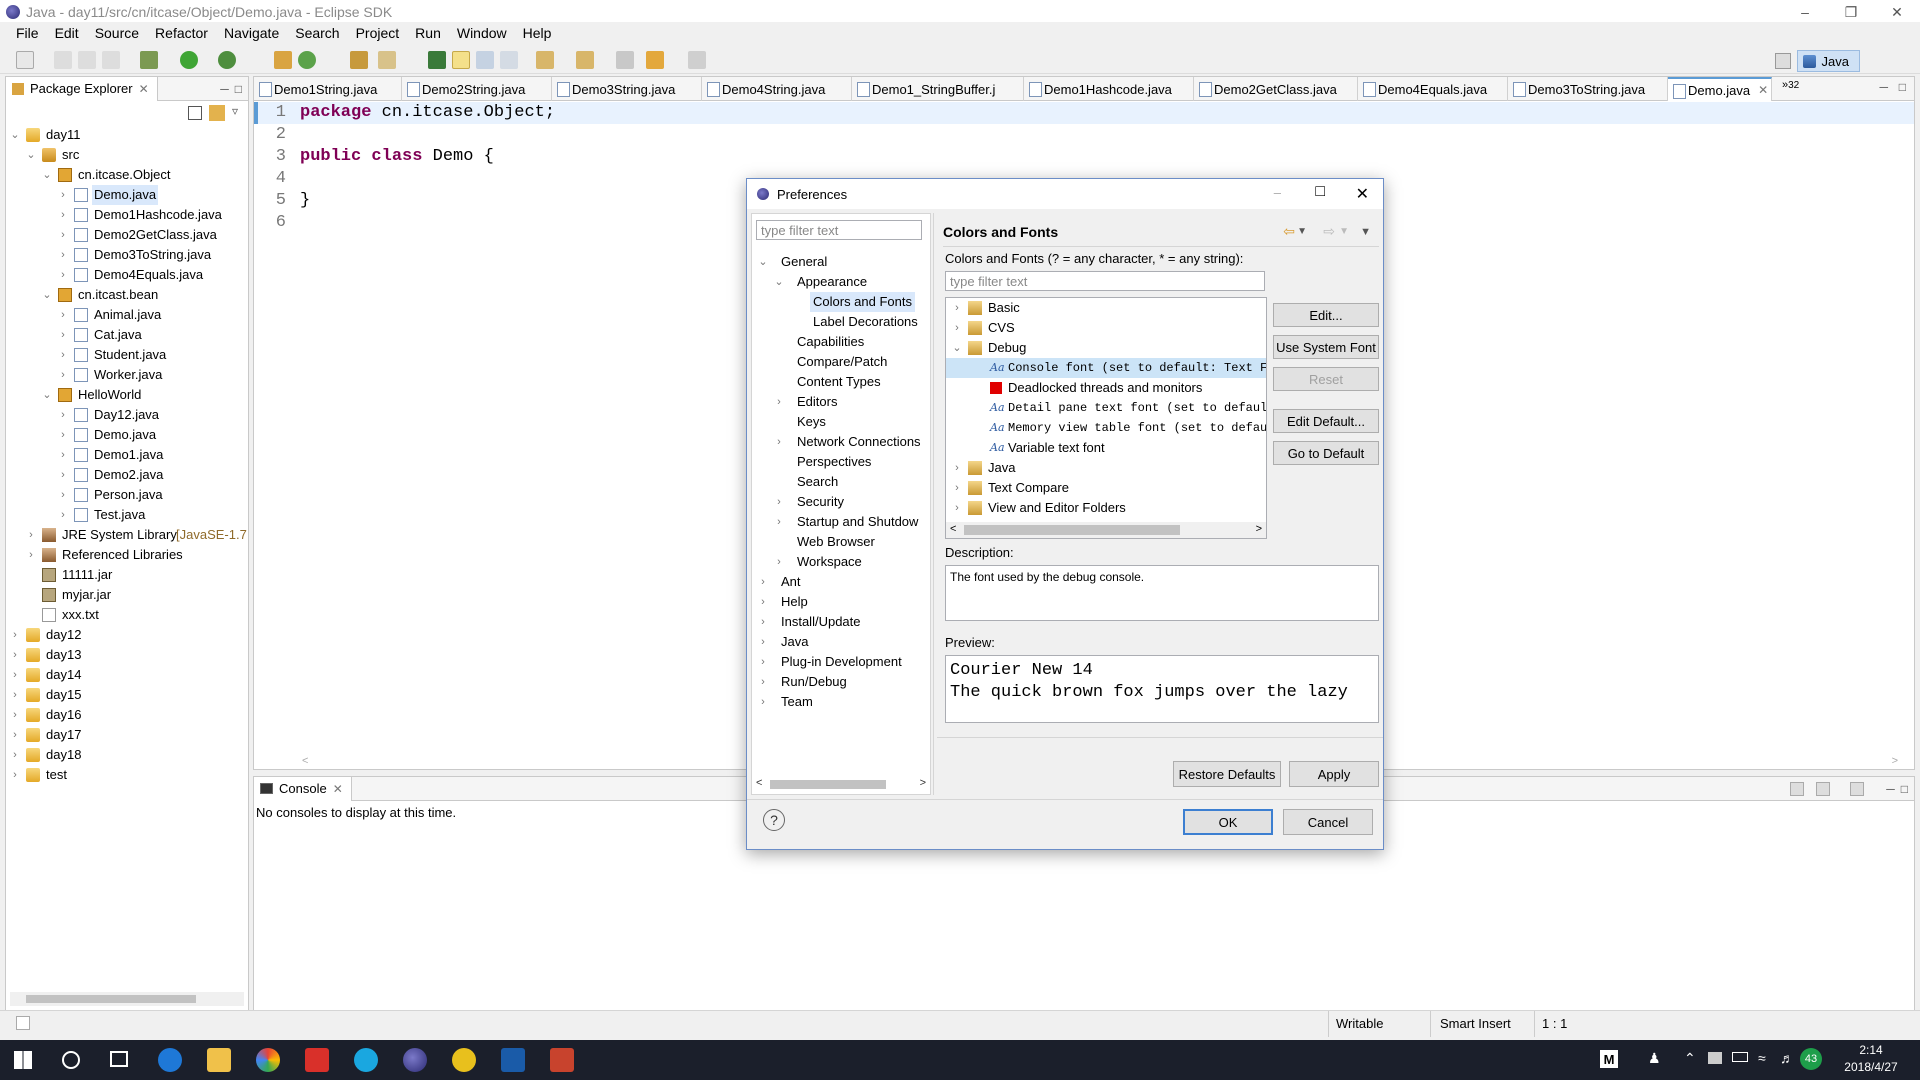 The height and width of the screenshot is (1080, 1920). What do you see at coordinates (1797, 788) in the screenshot?
I see `pin-console-icon` at bounding box center [1797, 788].